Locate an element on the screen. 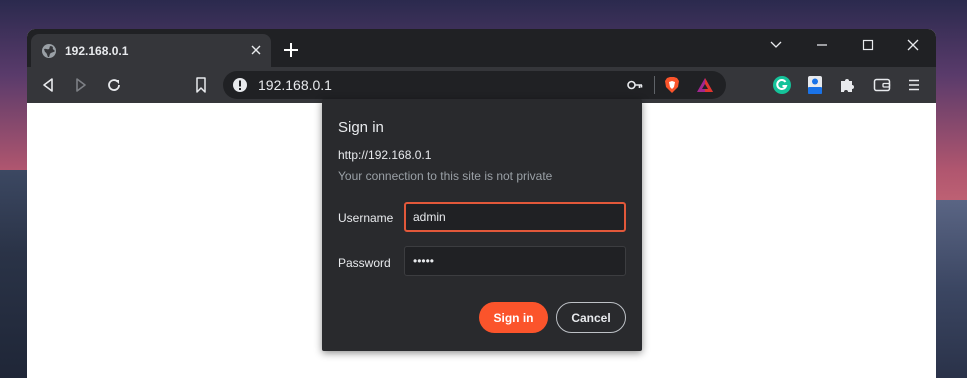 This screenshot has width=967, height=378. forward-icon is located at coordinates (81, 85).